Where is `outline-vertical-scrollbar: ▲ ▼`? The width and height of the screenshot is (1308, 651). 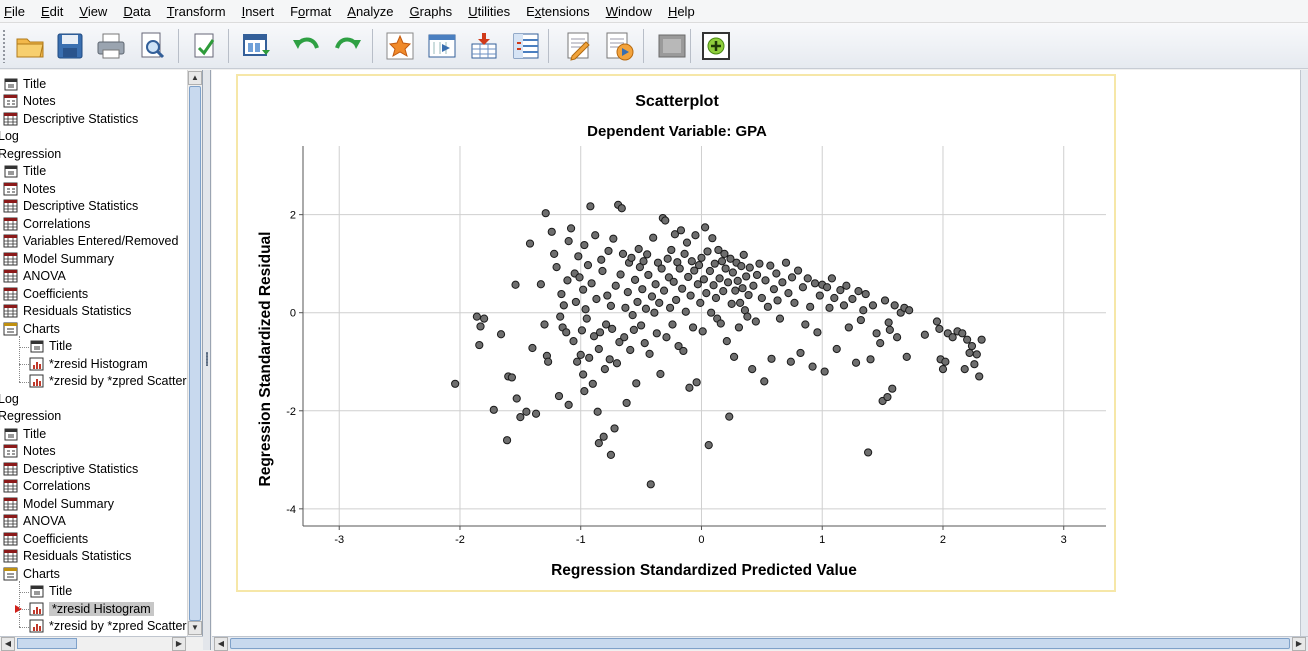 outline-vertical-scrollbar: ▲ ▼ is located at coordinates (194, 353).